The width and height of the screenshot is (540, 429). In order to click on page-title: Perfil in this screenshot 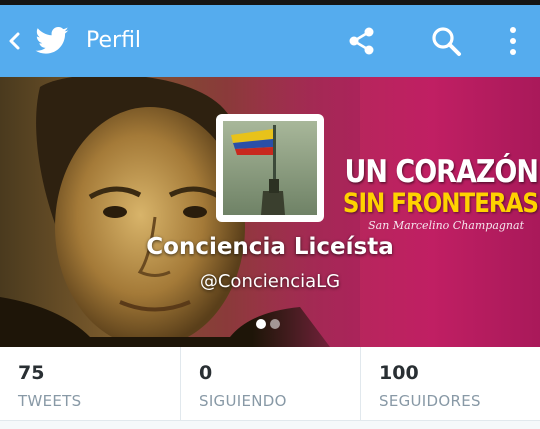, I will do `click(114, 40)`.